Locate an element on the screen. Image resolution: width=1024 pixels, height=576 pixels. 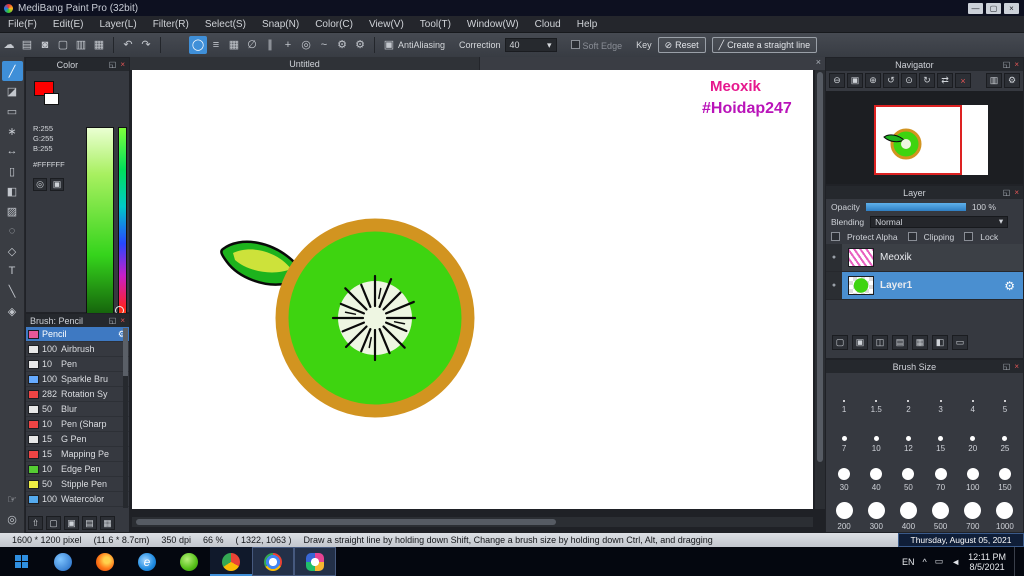
blending-dropdown: Normal ▾ is located at coordinates (939, 221).